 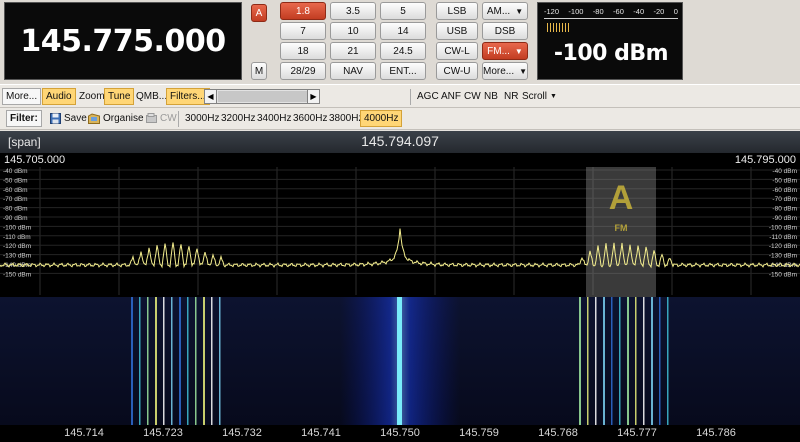 I want to click on band-button-21: 21, so click(x=353, y=51).